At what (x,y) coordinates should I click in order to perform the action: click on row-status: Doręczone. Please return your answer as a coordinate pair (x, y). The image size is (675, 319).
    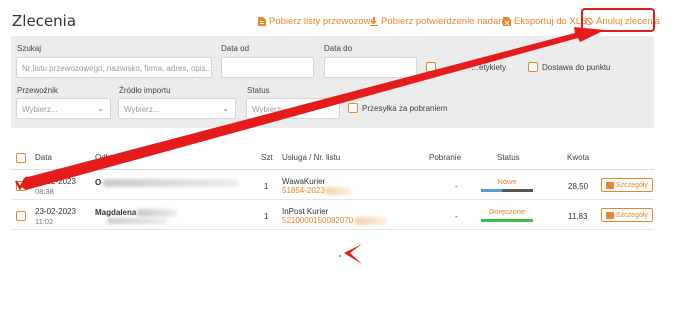
    Looking at the image, I should click on (507, 211).